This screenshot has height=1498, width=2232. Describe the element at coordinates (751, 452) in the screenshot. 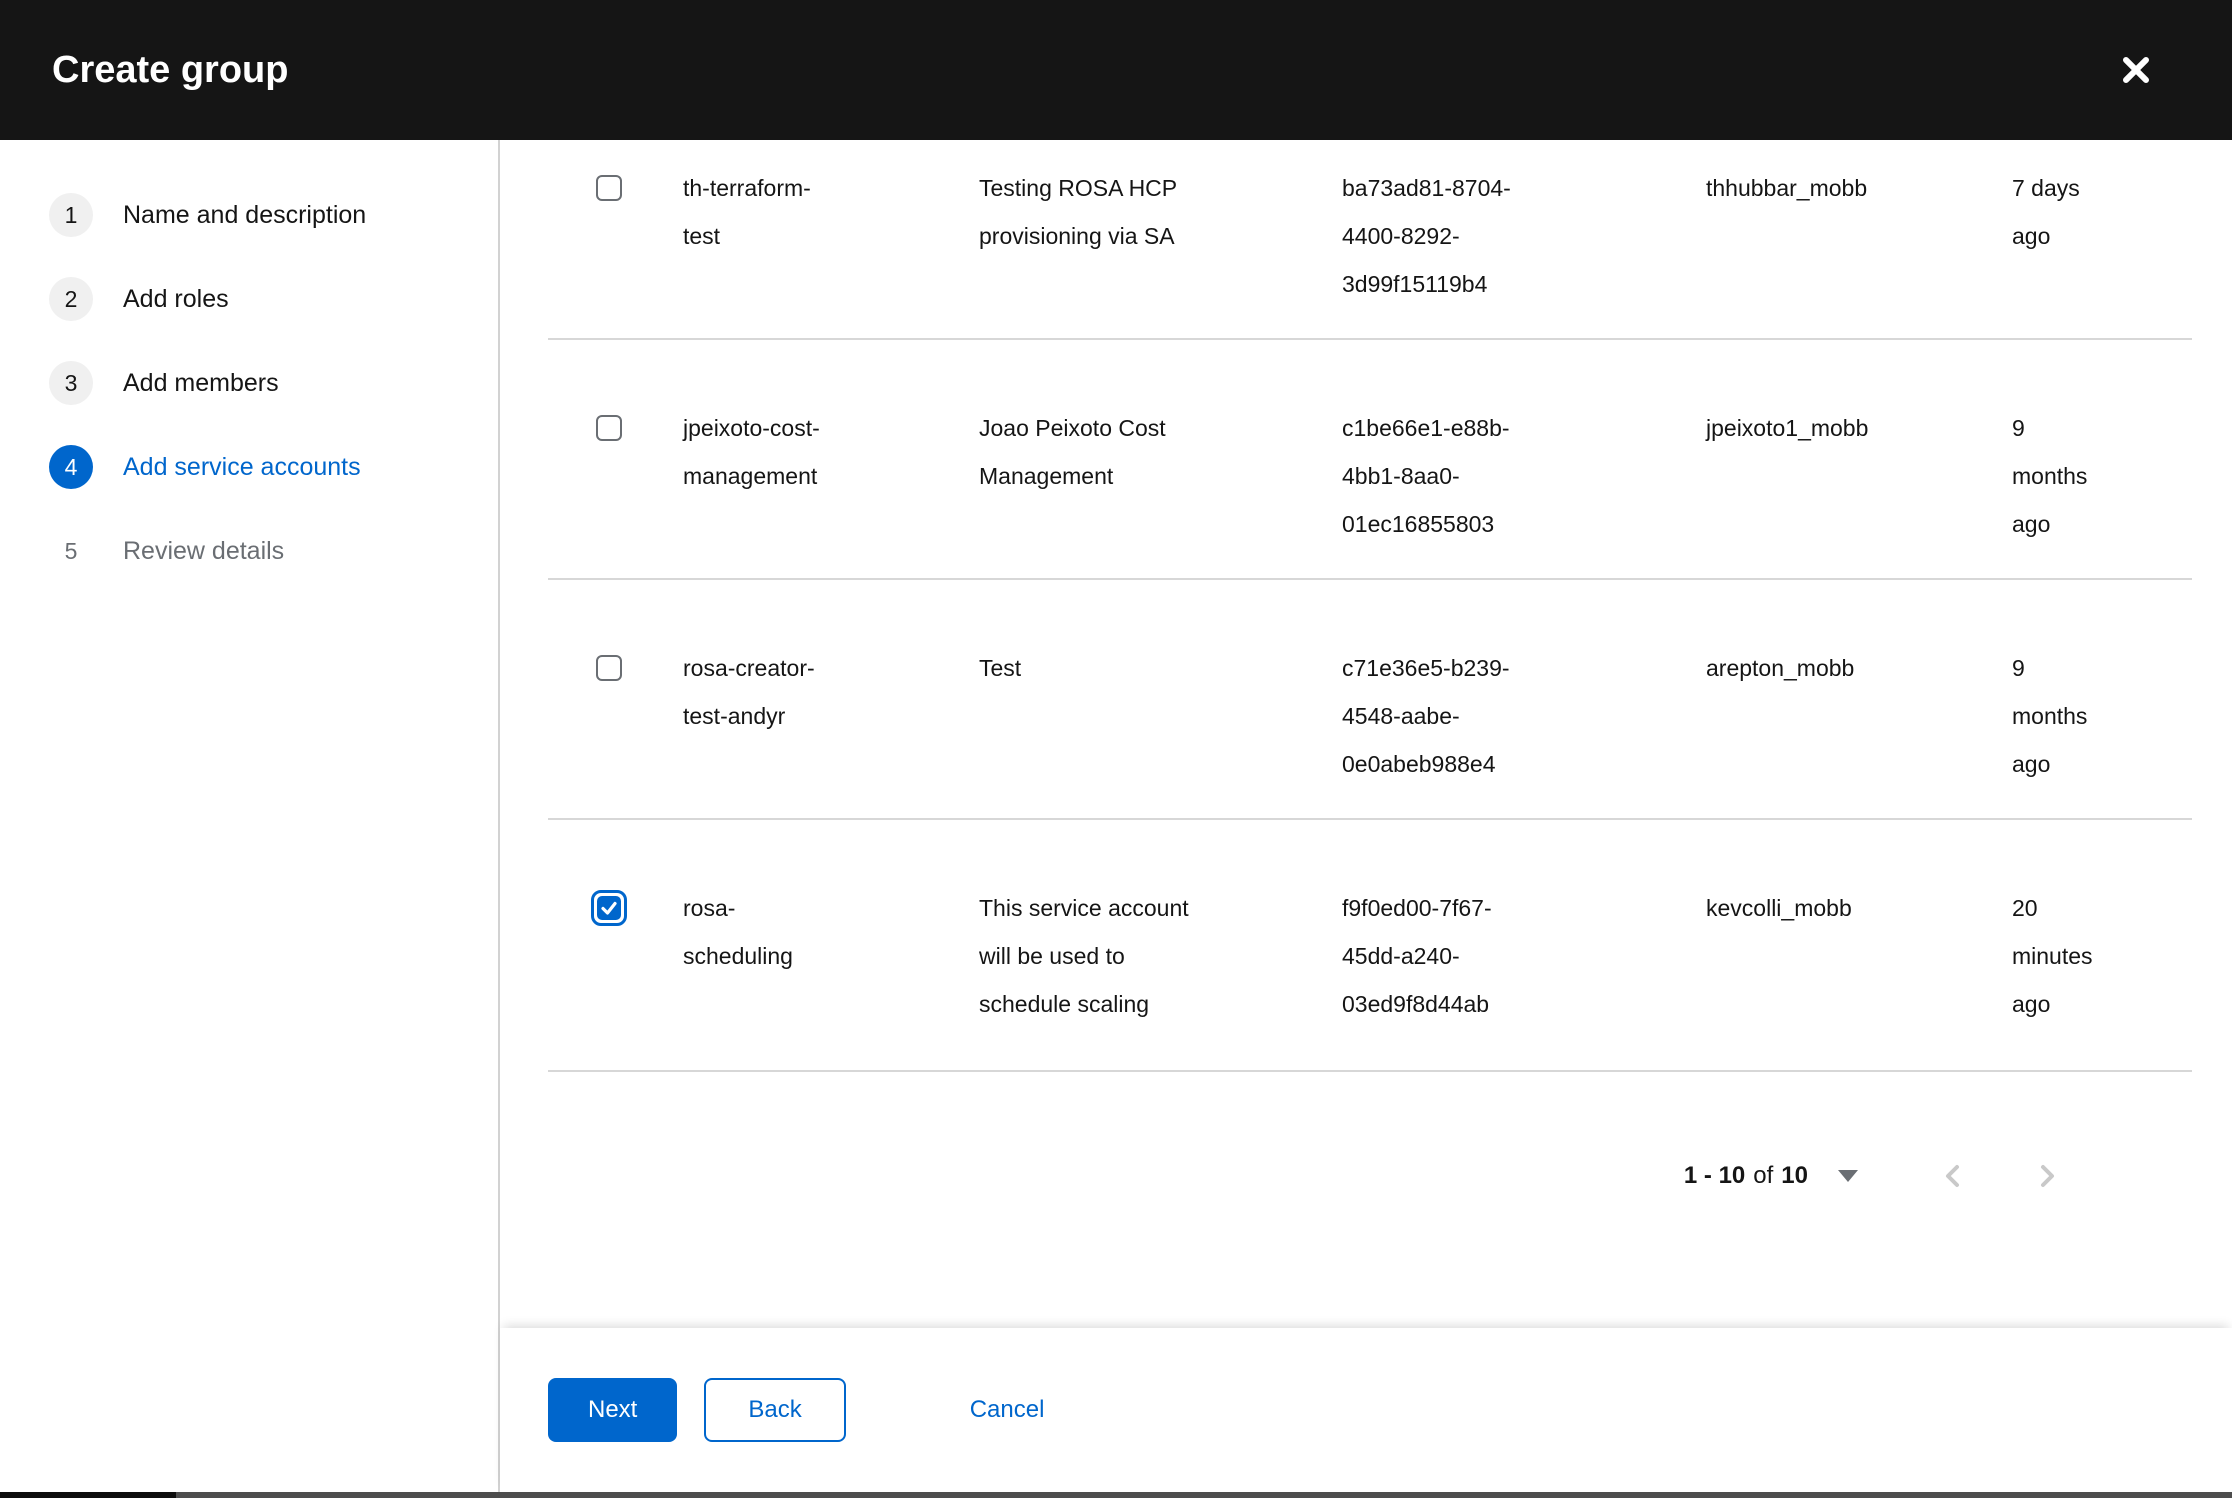

I see `service-account-name-cell: jpeixoto-cost-management` at that location.